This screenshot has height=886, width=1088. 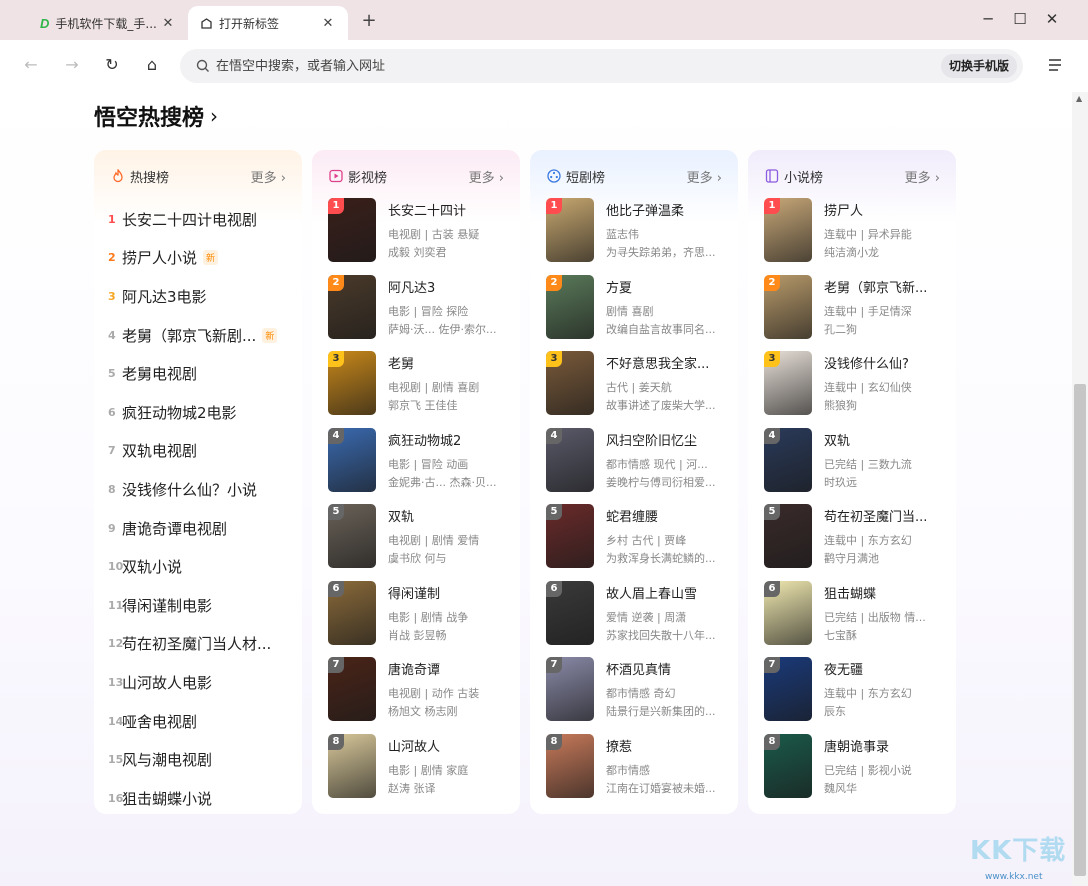 What do you see at coordinates (156, 116) in the screenshot?
I see `section-title: 悟空热搜榜 ›` at bounding box center [156, 116].